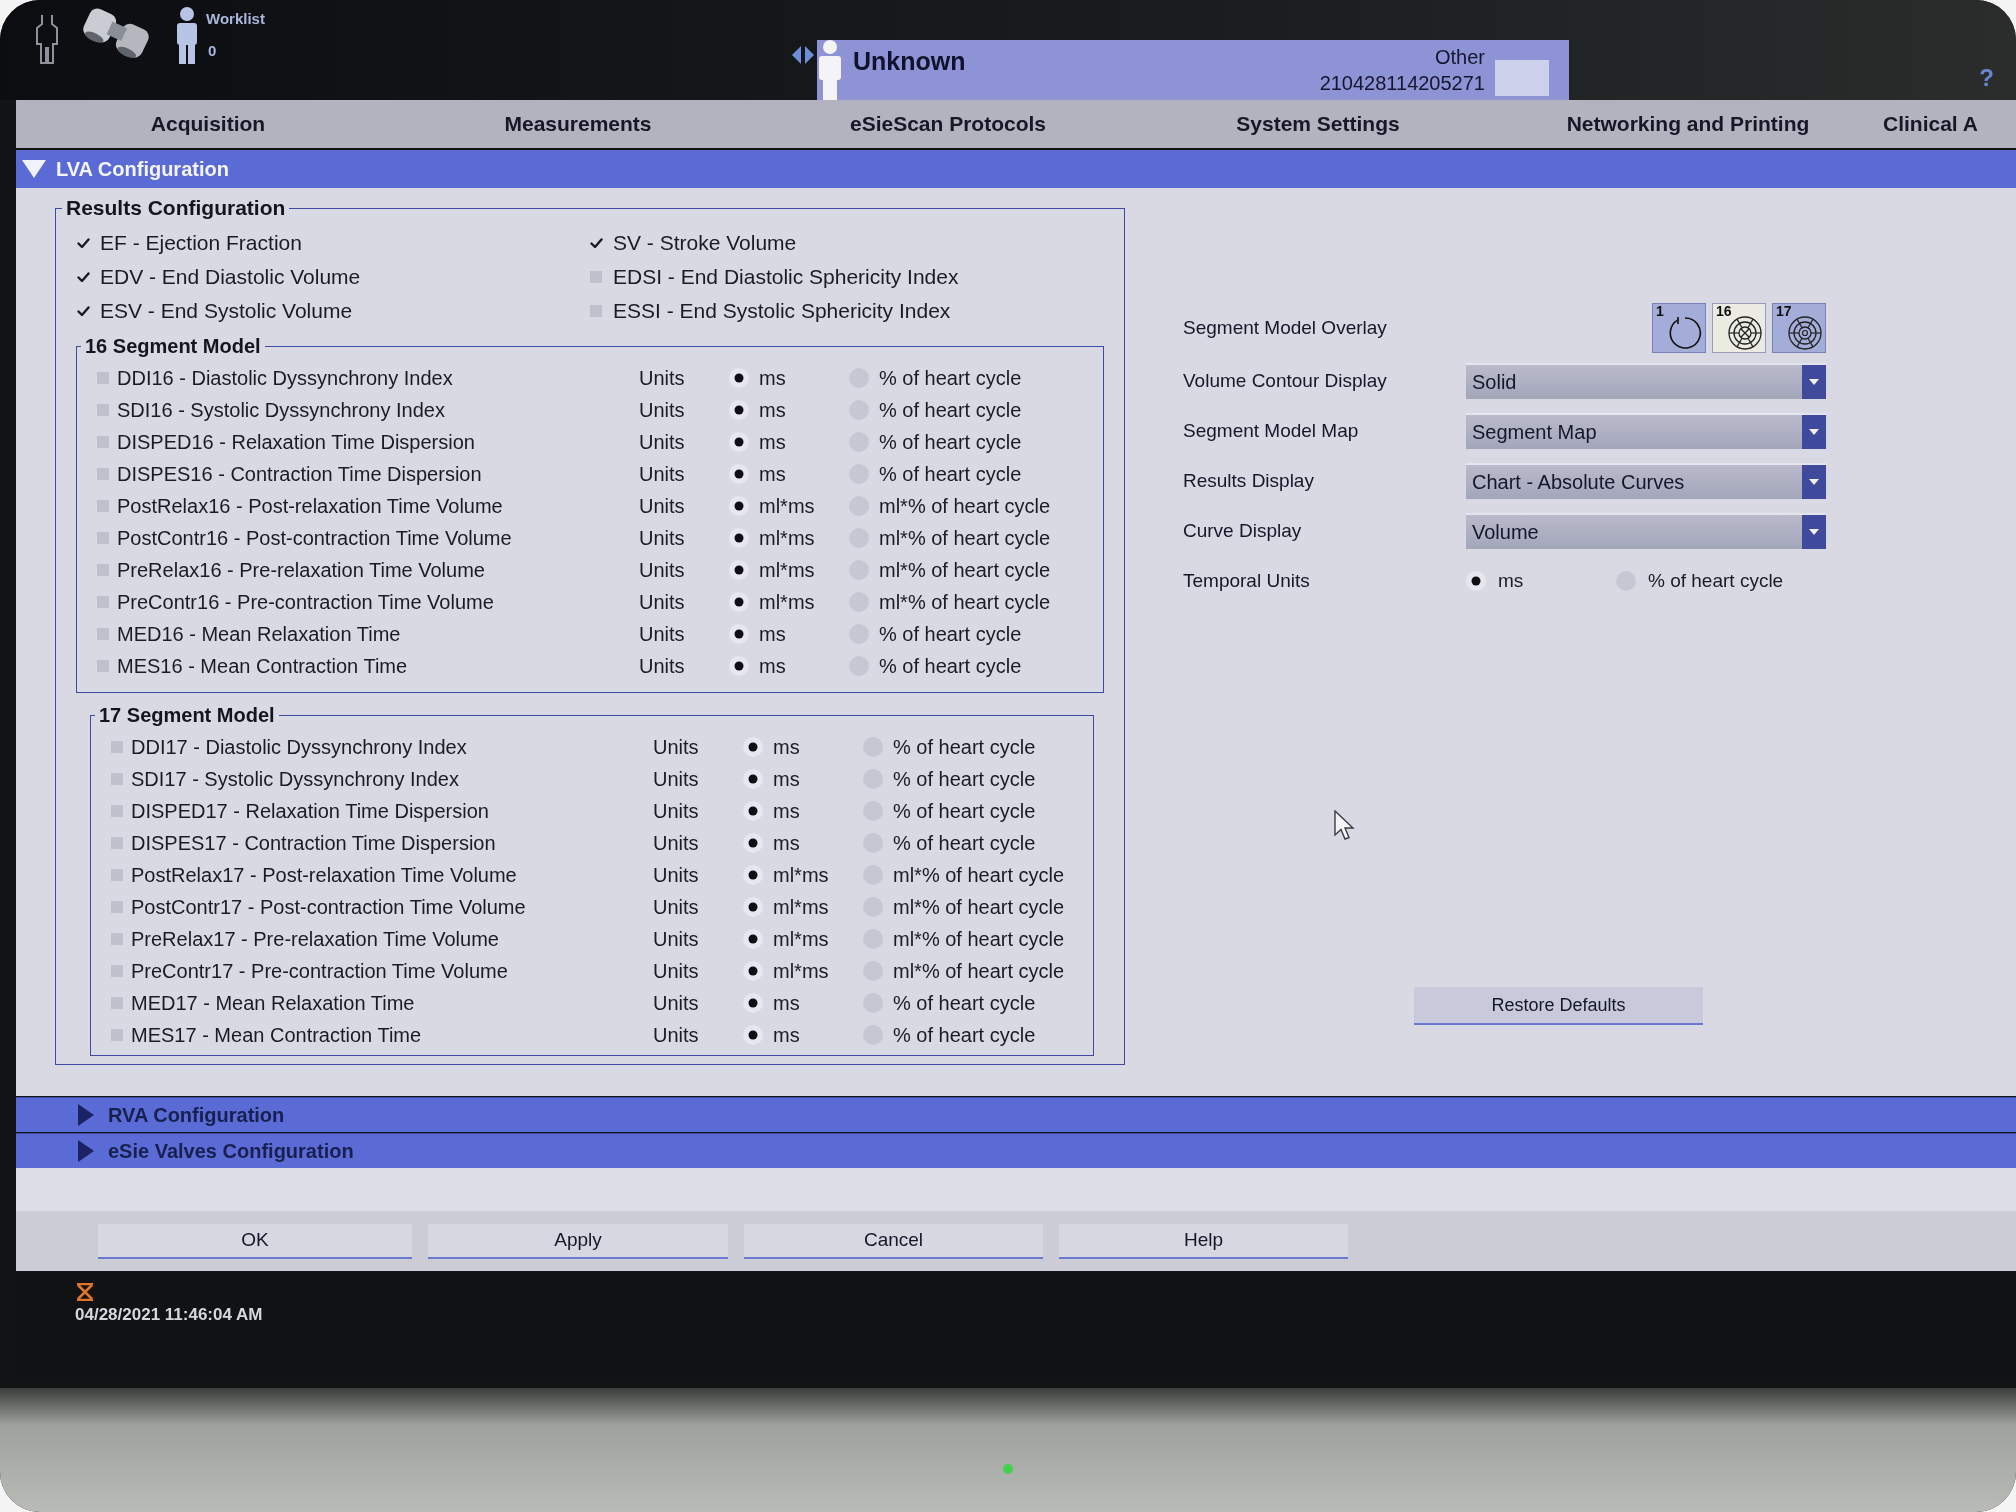  What do you see at coordinates (1925, 124) in the screenshot?
I see `tab: Clinical A` at bounding box center [1925, 124].